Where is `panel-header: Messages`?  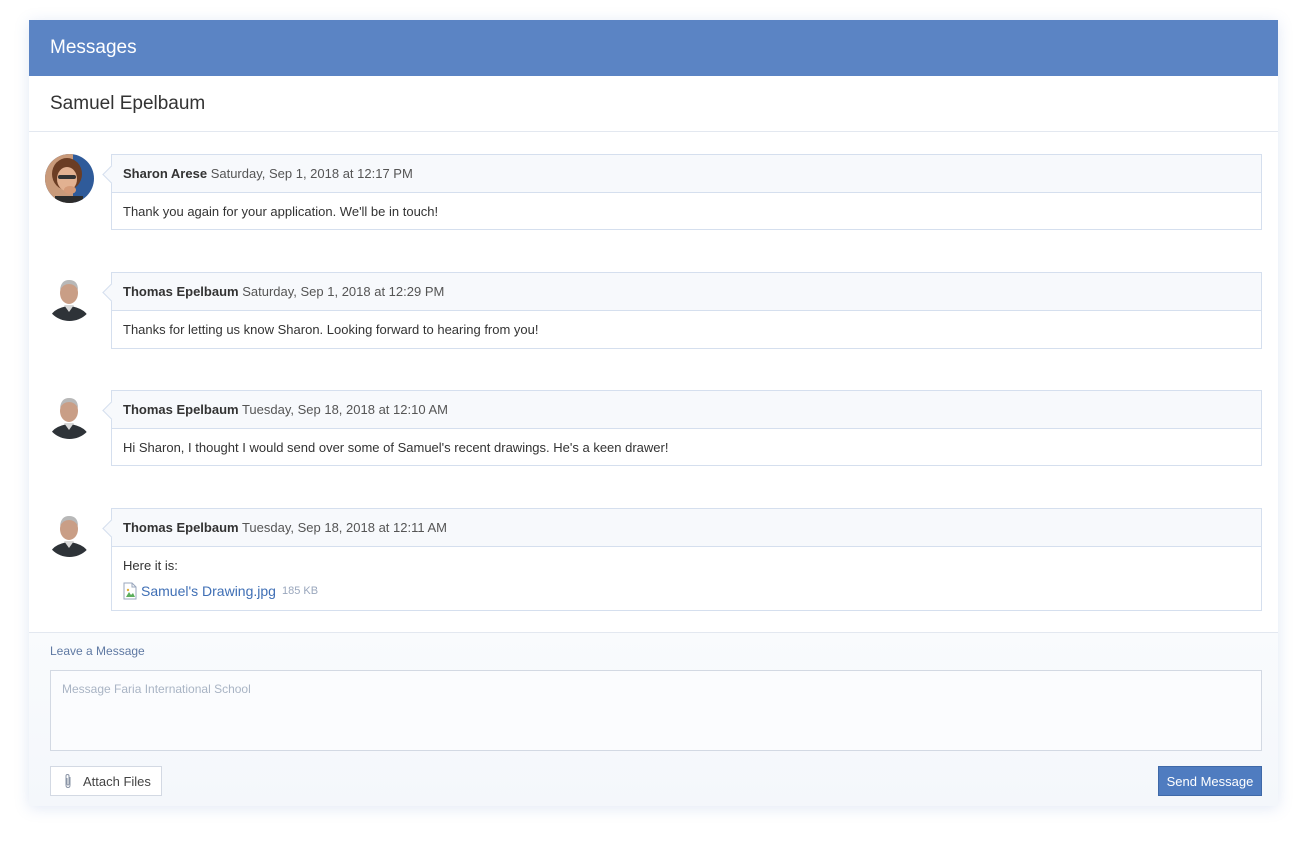
panel-header: Messages is located at coordinates (653, 48).